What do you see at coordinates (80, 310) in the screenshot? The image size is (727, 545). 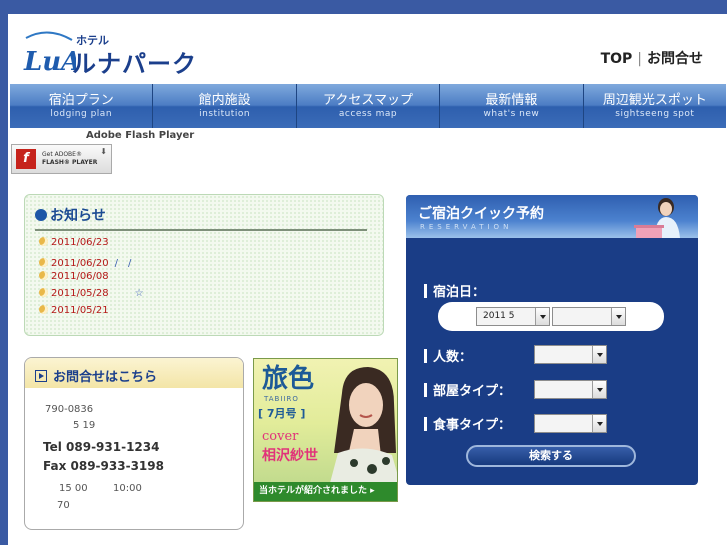 I see `news-date-link: 2011/05/21` at bounding box center [80, 310].